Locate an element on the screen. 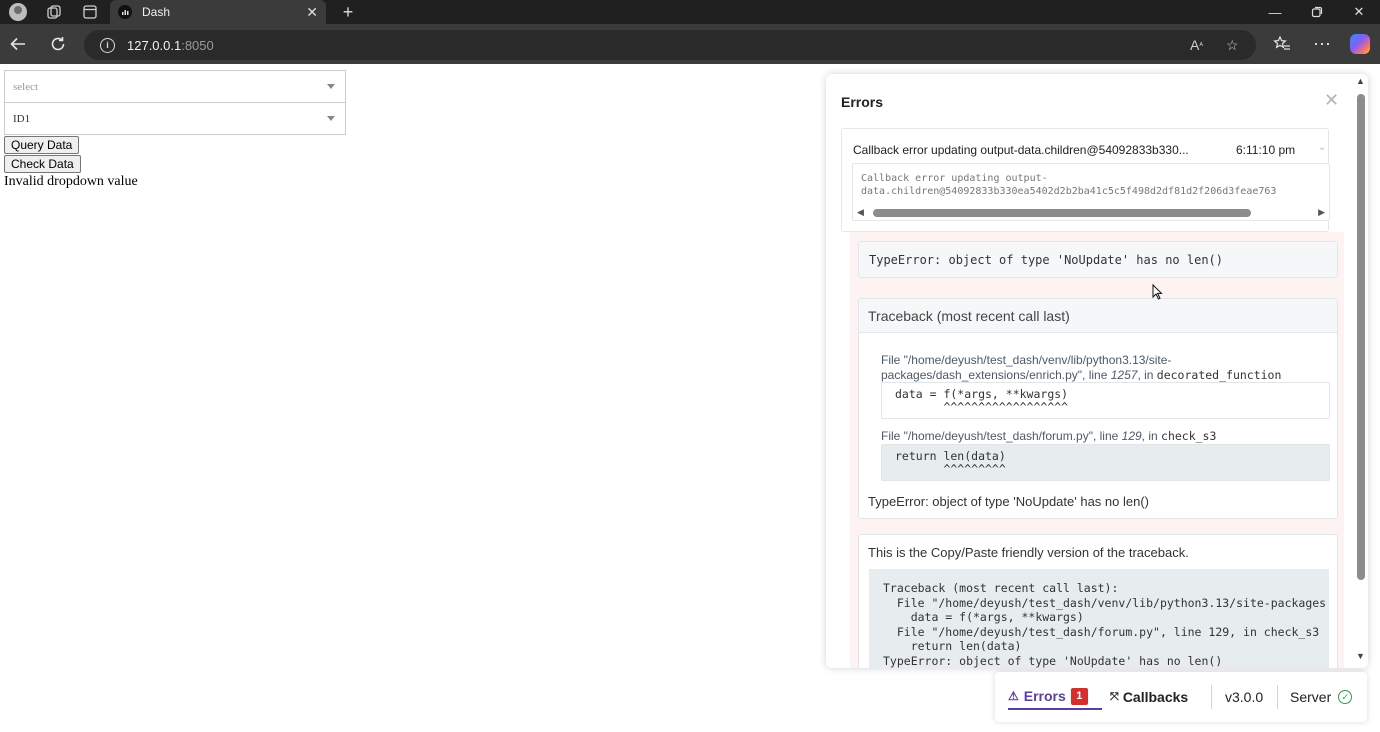 This screenshot has height=732, width=1380. frame-2-function: check_s3 is located at coordinates (1189, 436).